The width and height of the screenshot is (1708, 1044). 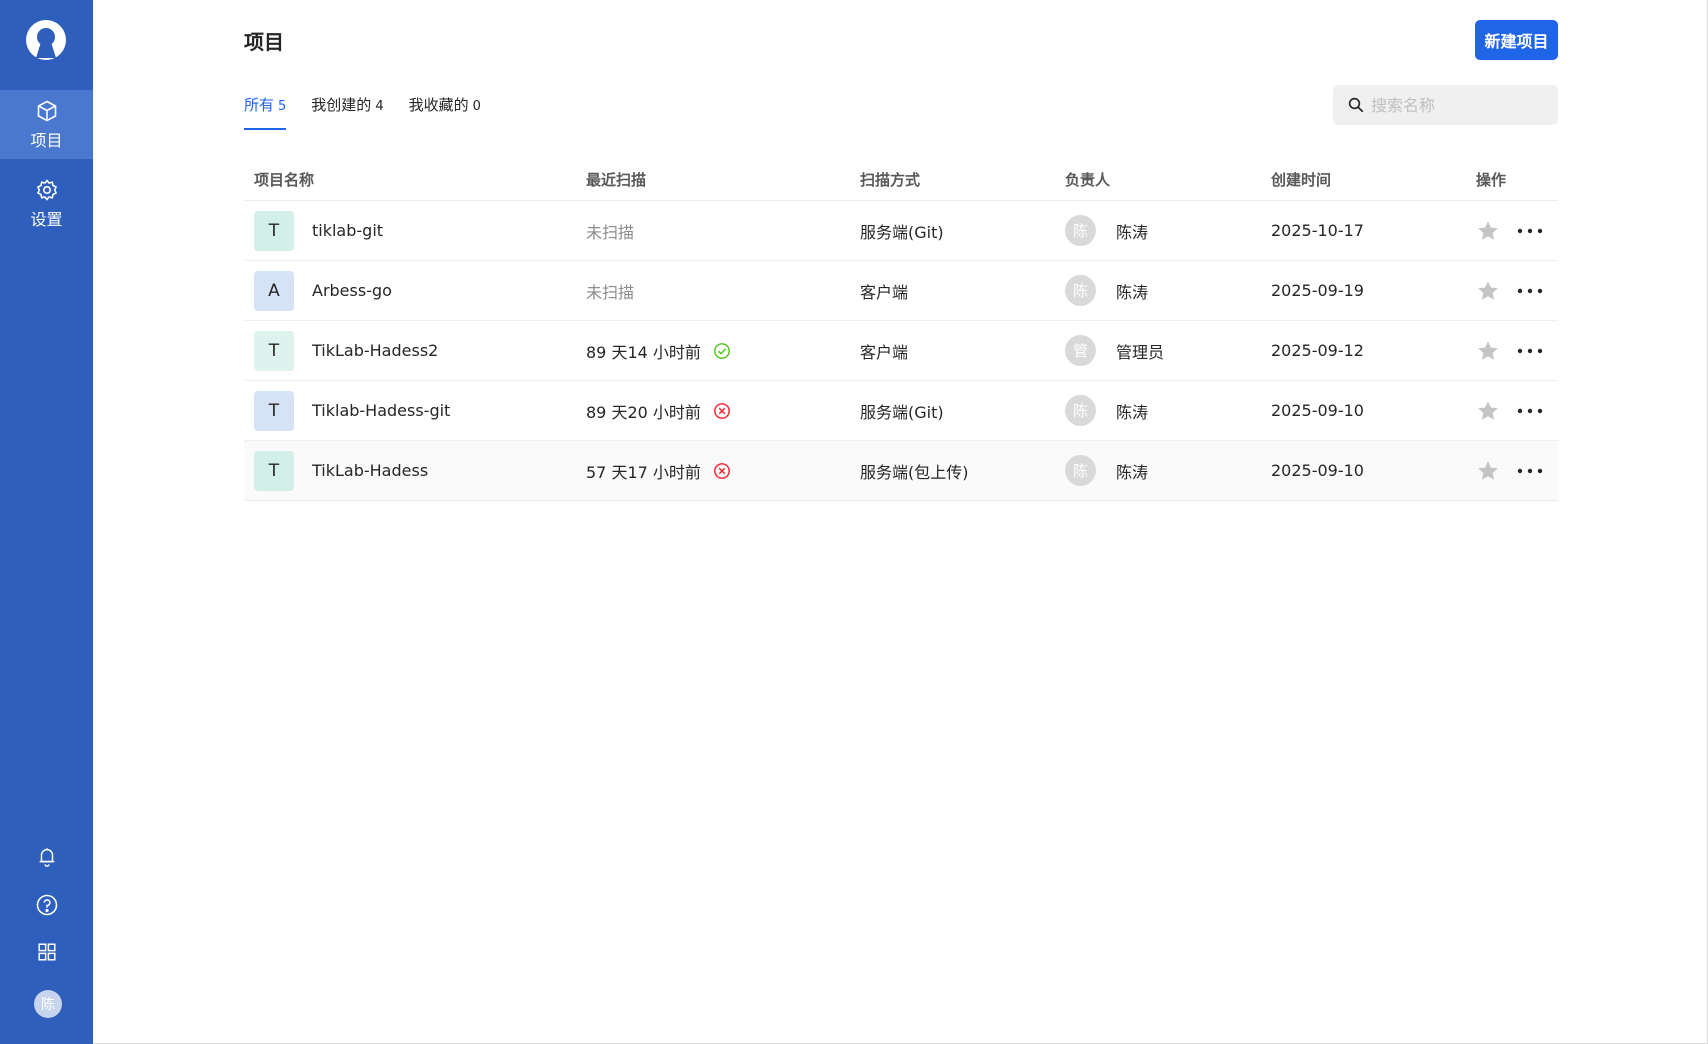 I want to click on filter-tabs: 所有 5 我创建的 4 我收藏的 0, so click(x=375, y=112).